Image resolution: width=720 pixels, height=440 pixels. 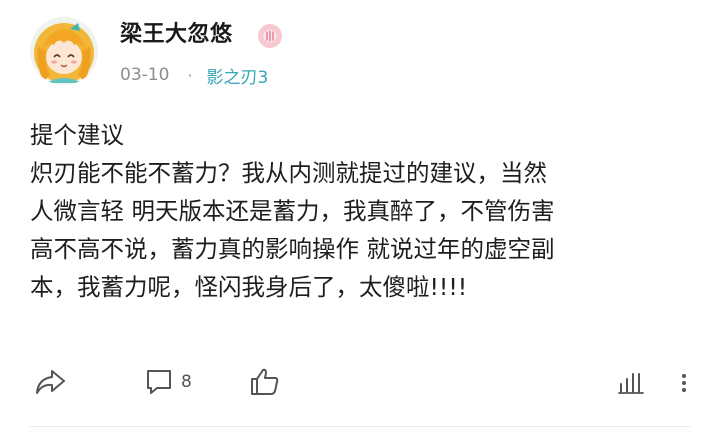 I want to click on comment-icon, so click(x=159, y=382).